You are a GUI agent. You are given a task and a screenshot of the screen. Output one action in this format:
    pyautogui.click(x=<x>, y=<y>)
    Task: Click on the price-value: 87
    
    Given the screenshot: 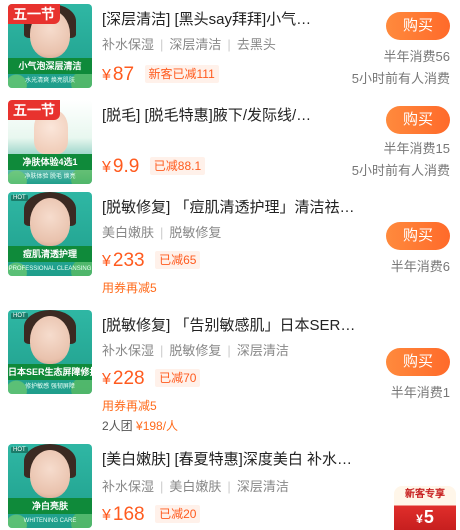 What is the action you would take?
    pyautogui.click(x=123, y=74)
    